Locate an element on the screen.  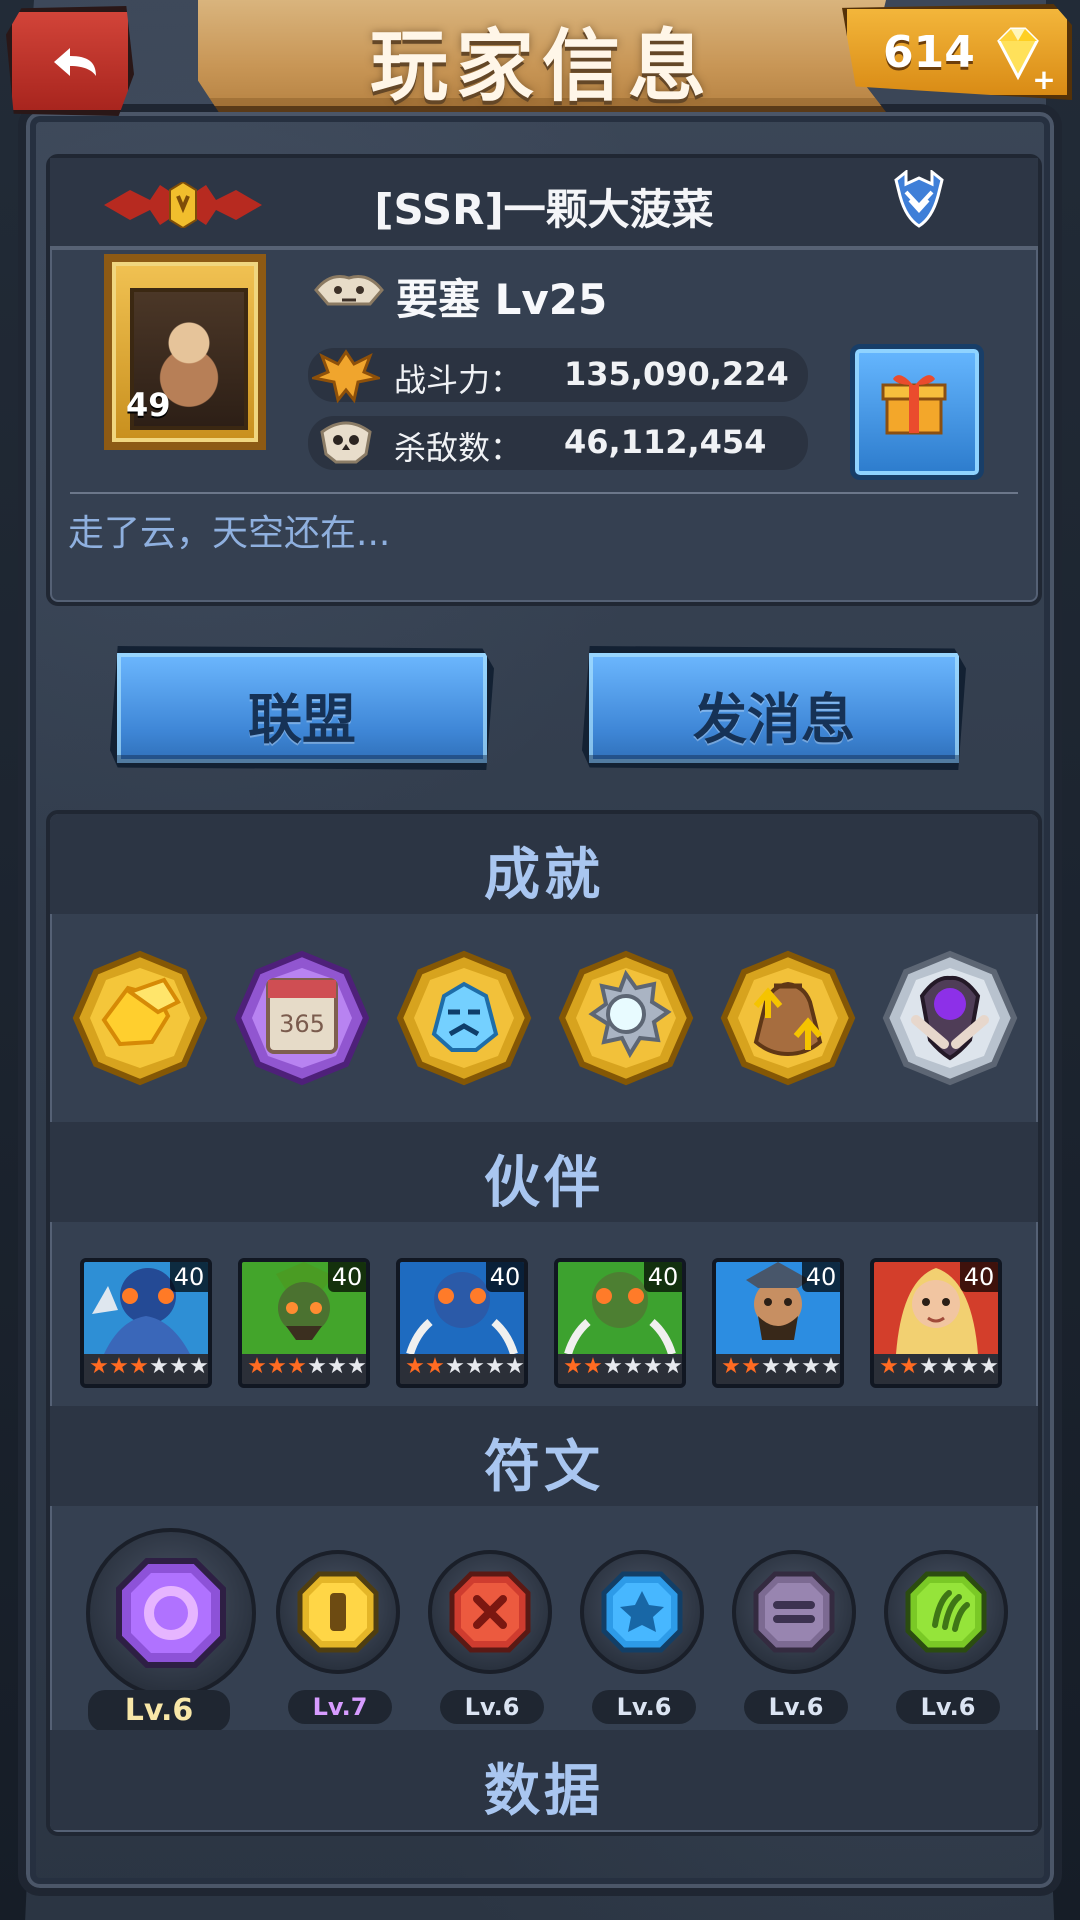
gem-counter: 614 + is located at coordinates (957, 52).